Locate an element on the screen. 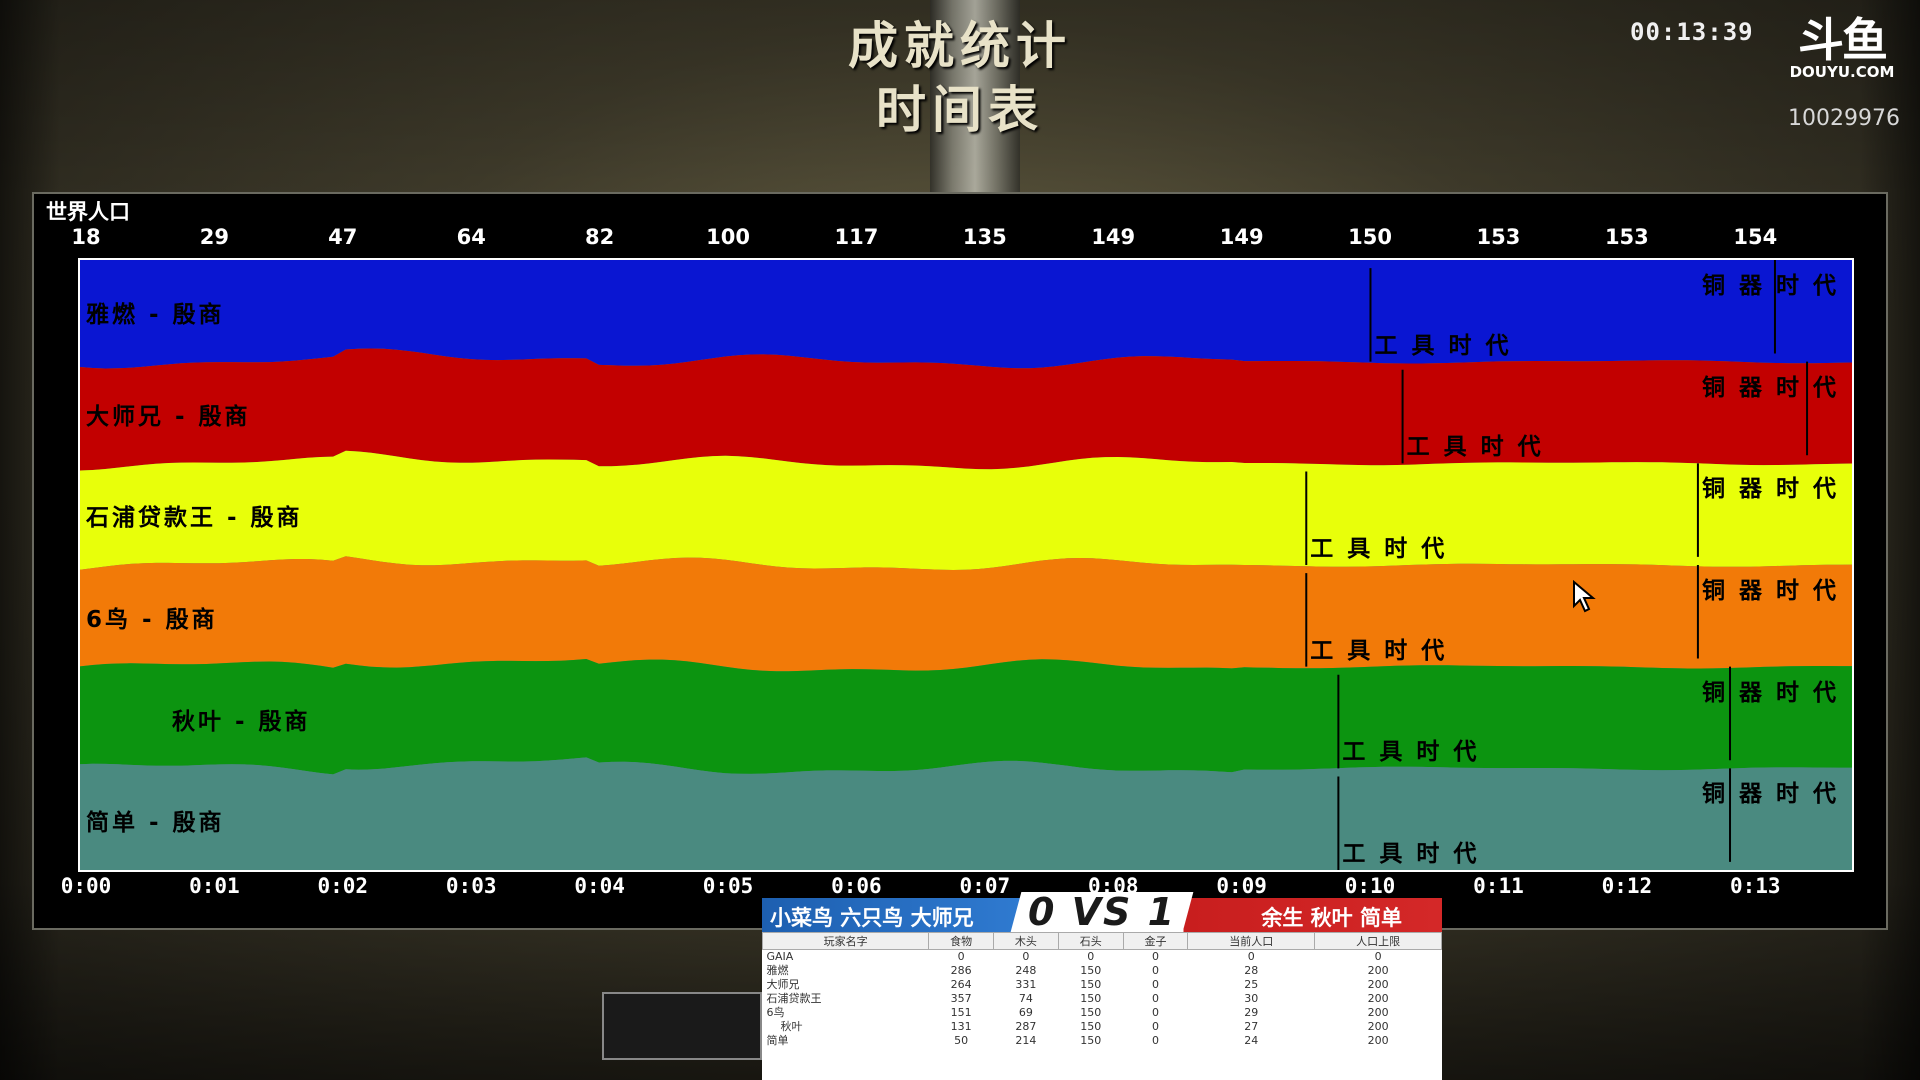 The image size is (1920, 1080). table-cell: 69 is located at coordinates (1025, 1012).